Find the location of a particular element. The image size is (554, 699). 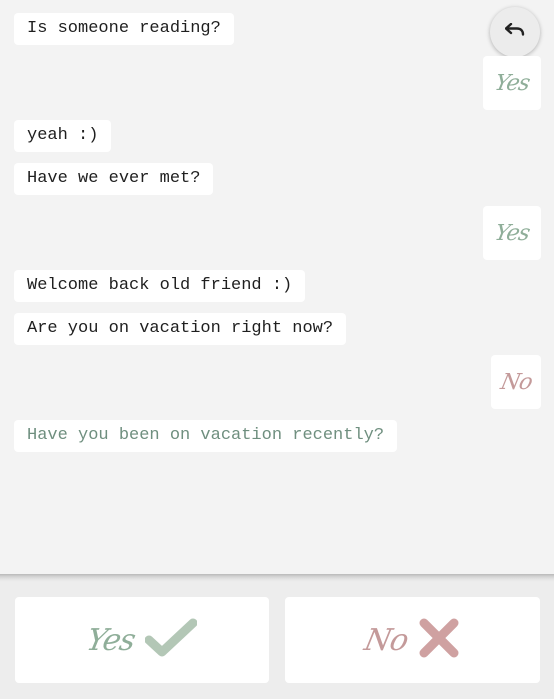

yes-button-label: Yes is located at coordinates (111, 640).